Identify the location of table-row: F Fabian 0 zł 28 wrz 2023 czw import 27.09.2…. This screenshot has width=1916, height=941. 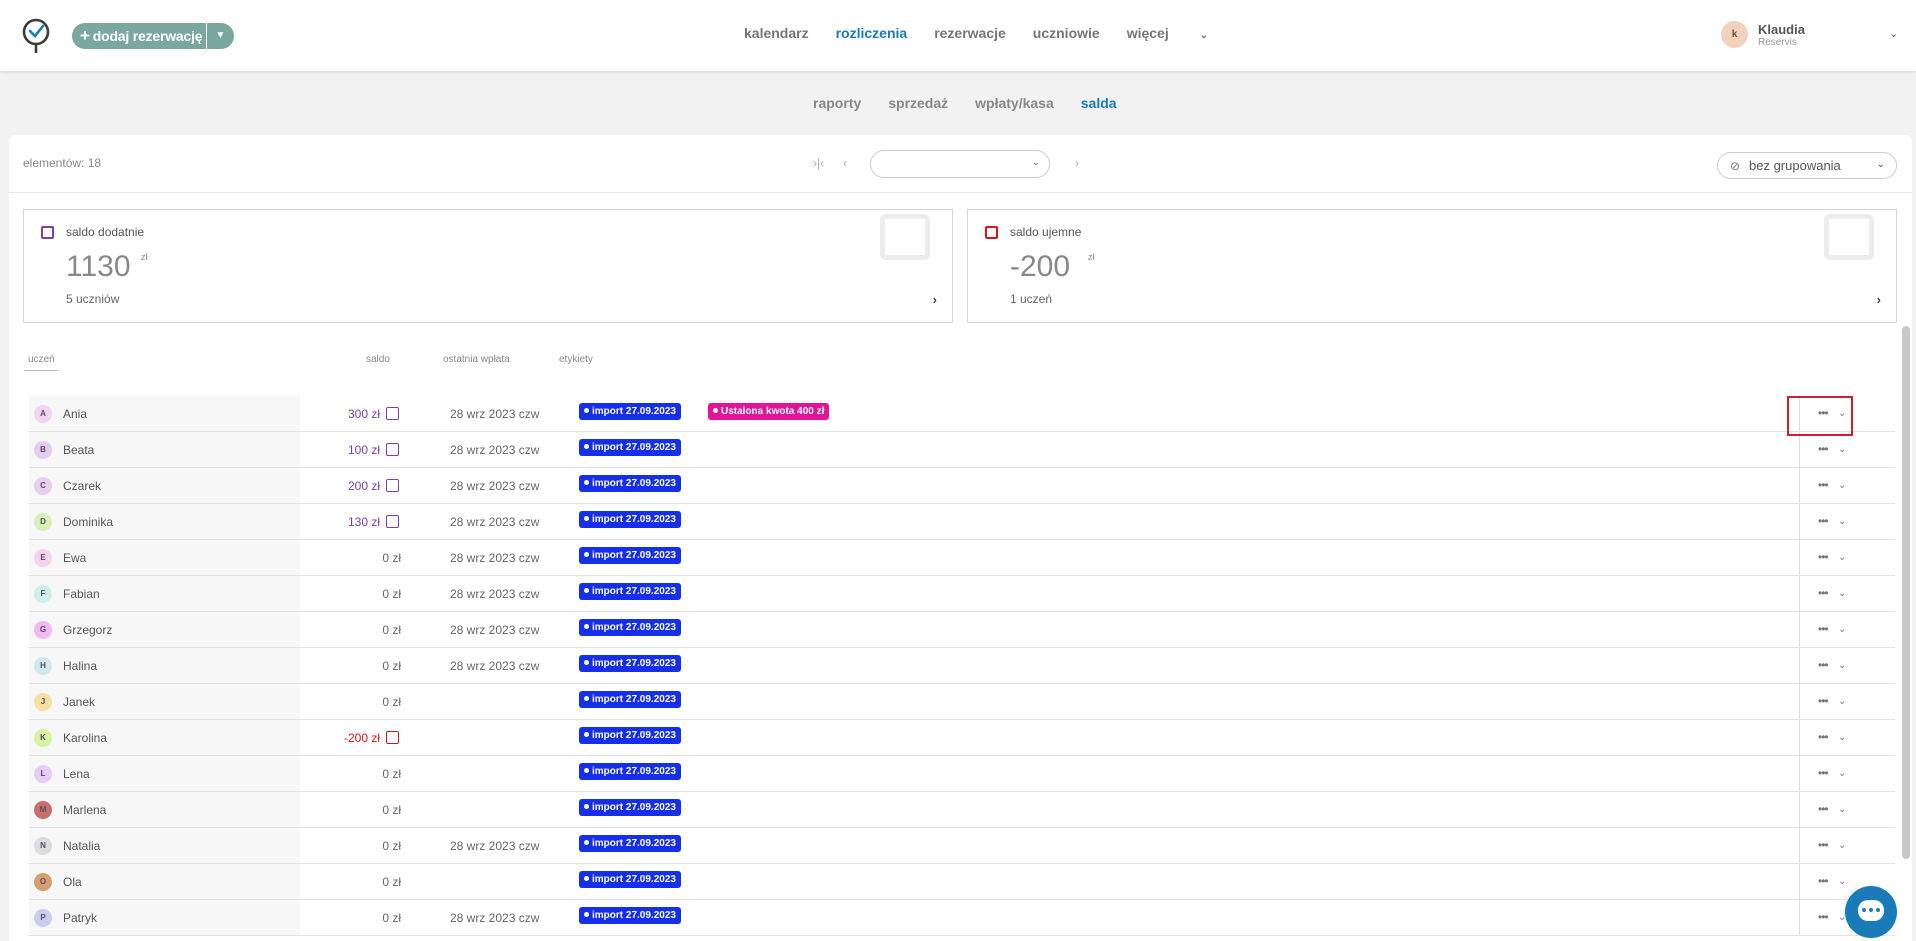
(962, 594).